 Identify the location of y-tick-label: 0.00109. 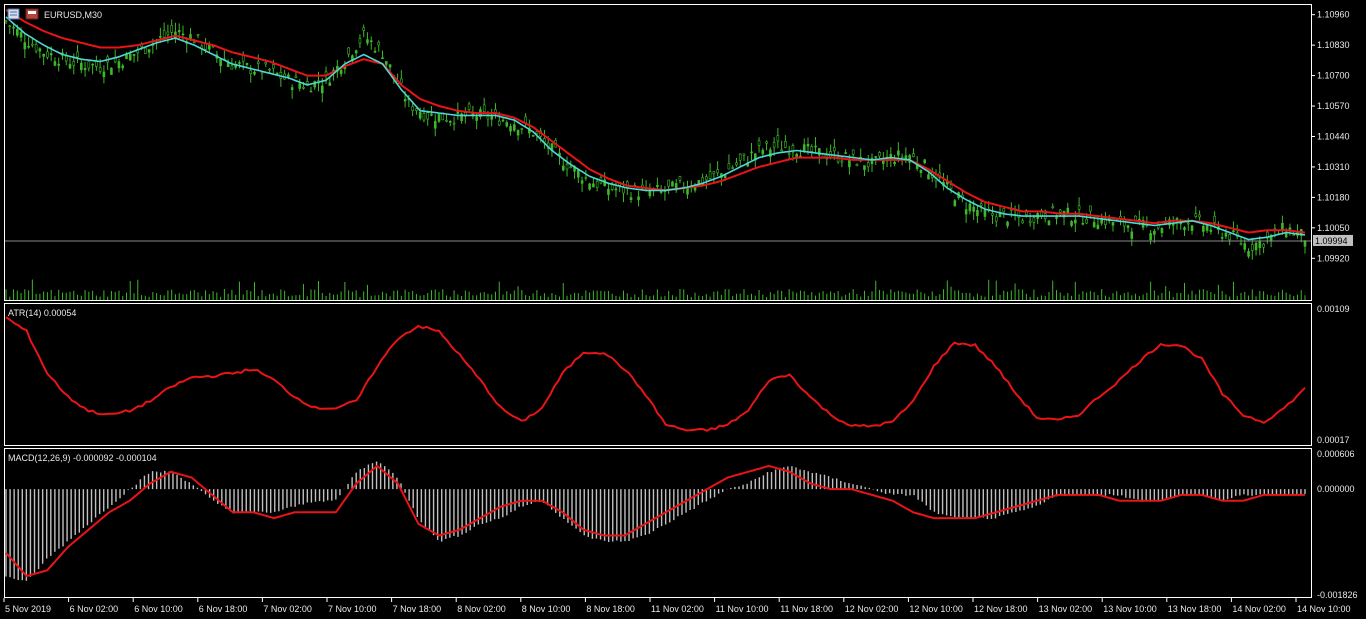
(1333, 309).